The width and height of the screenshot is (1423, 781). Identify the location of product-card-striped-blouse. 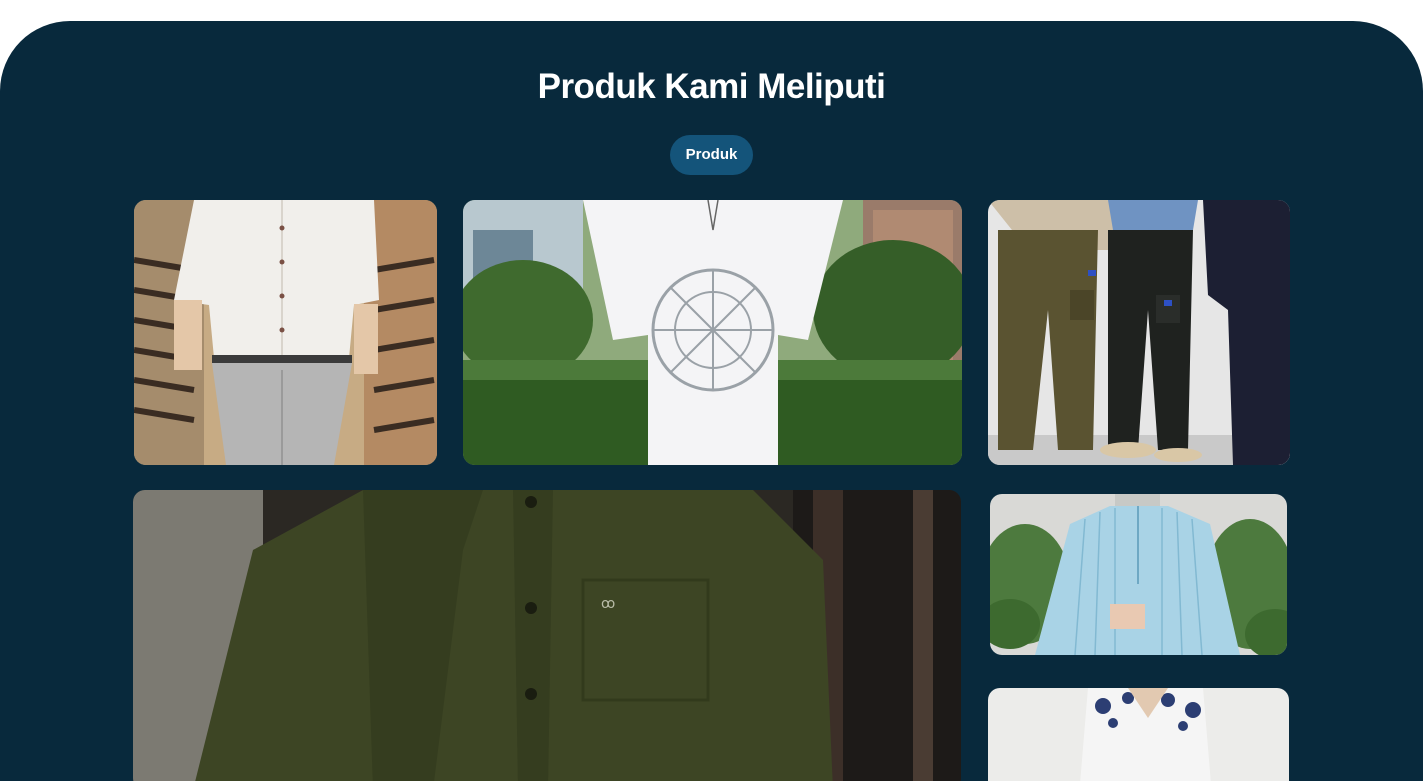
(1138, 574).